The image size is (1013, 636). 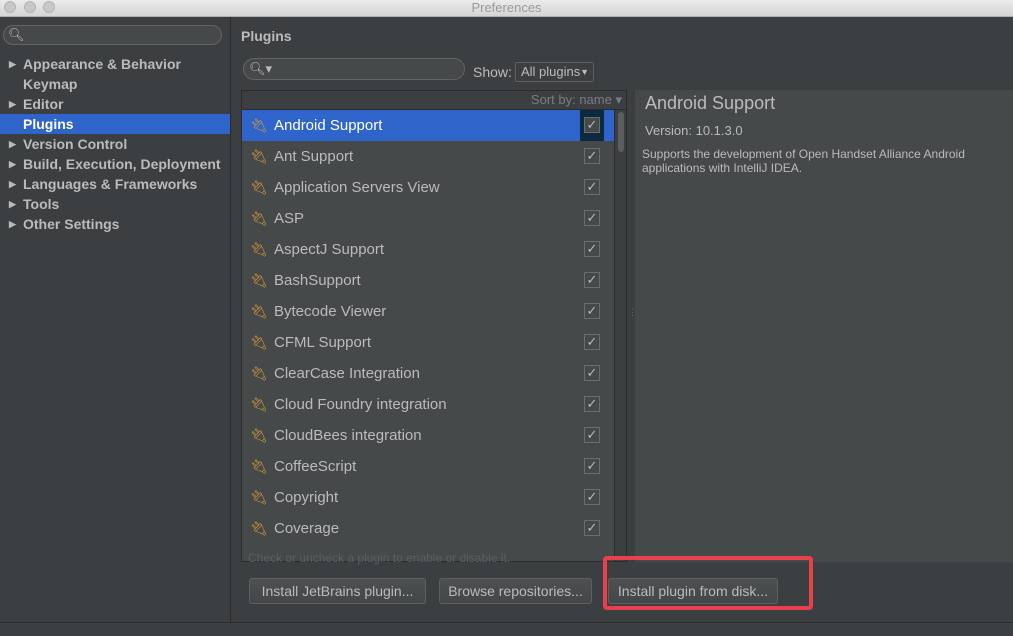 I want to click on plugin-search-input: 🔍︎▾, so click(x=354, y=69).